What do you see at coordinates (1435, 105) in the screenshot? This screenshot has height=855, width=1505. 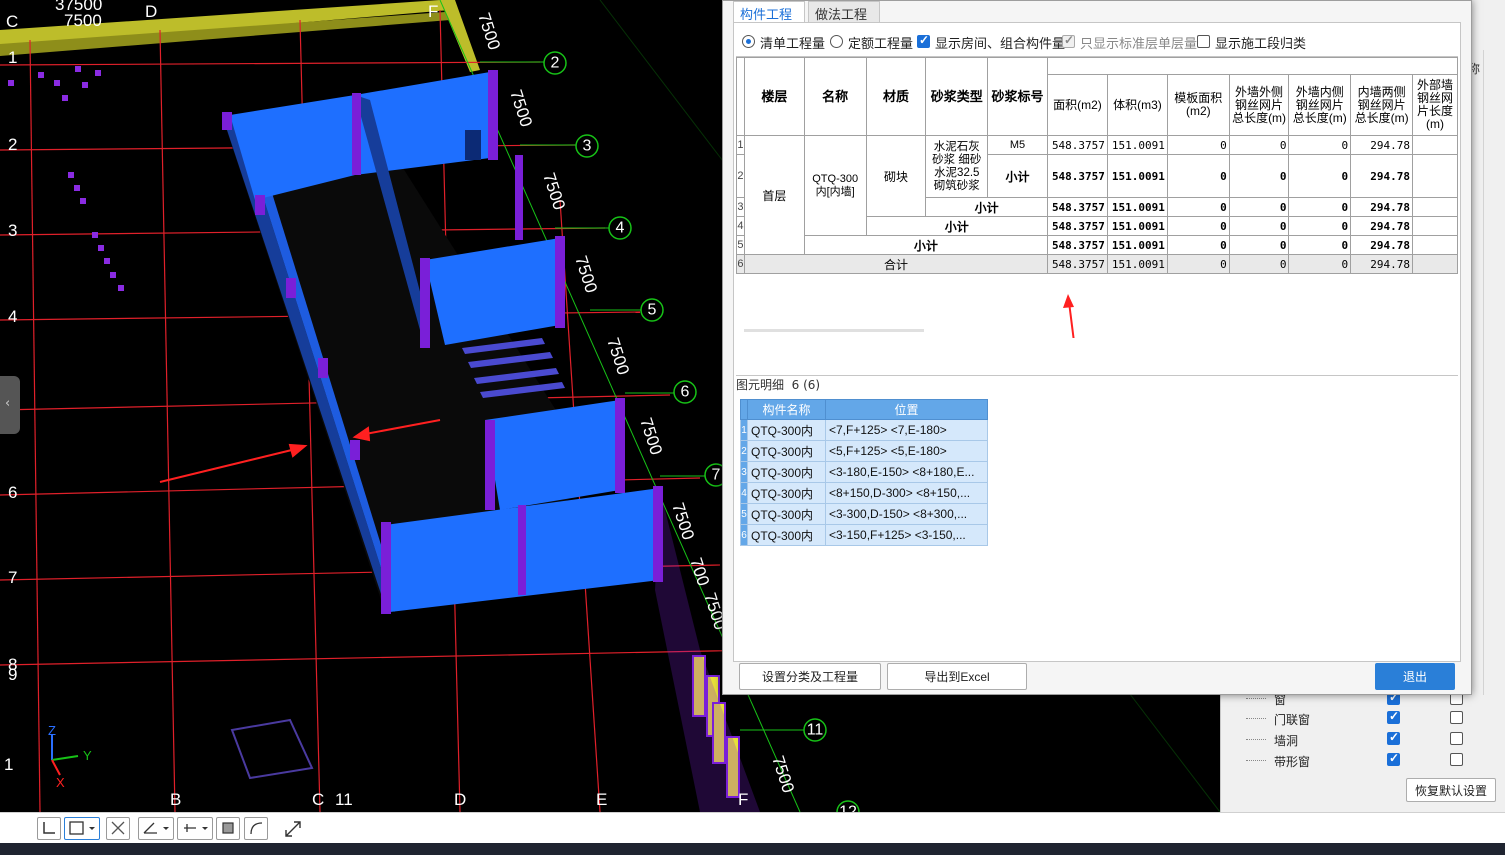 I see `col-ext-part-mesh: 外部墙钢丝网片长度(m)` at bounding box center [1435, 105].